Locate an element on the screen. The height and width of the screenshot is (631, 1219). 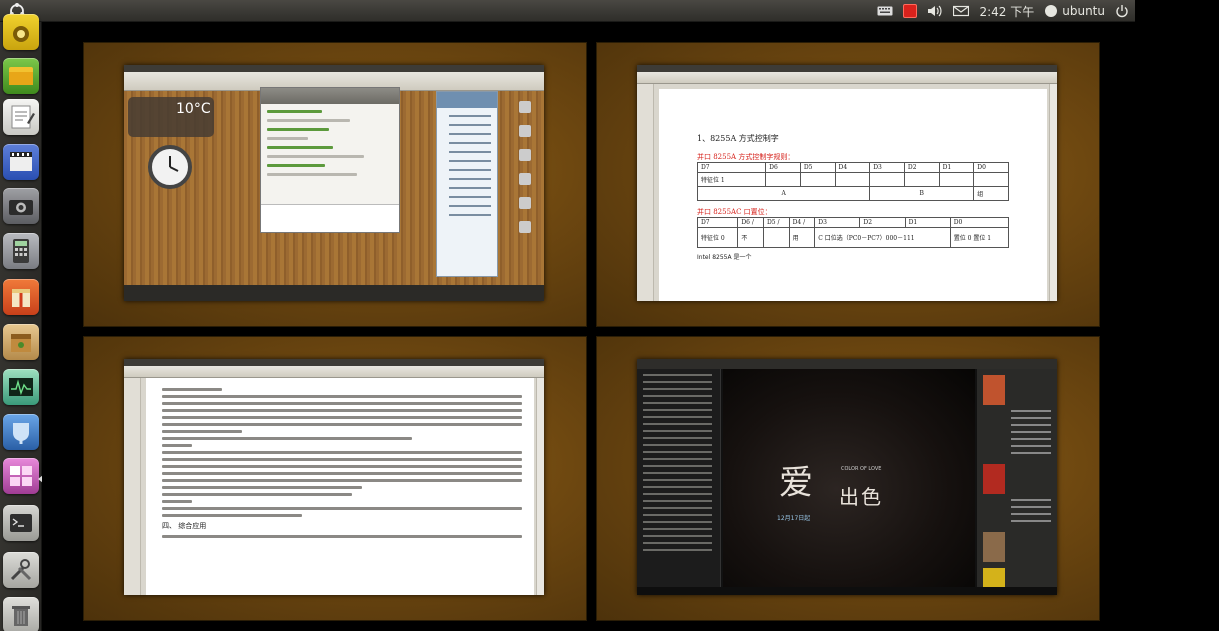
tools-icon is located at coordinates (21, 570).